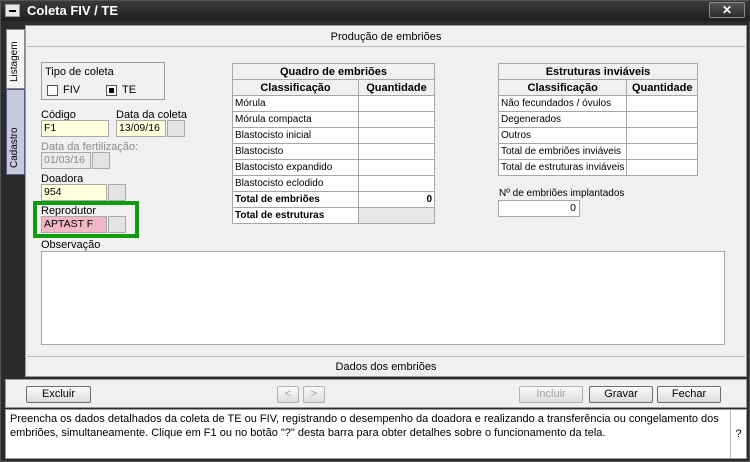 This screenshot has width=750, height=462. I want to click on tab-listagem-label: Listagem, so click(14, 61).